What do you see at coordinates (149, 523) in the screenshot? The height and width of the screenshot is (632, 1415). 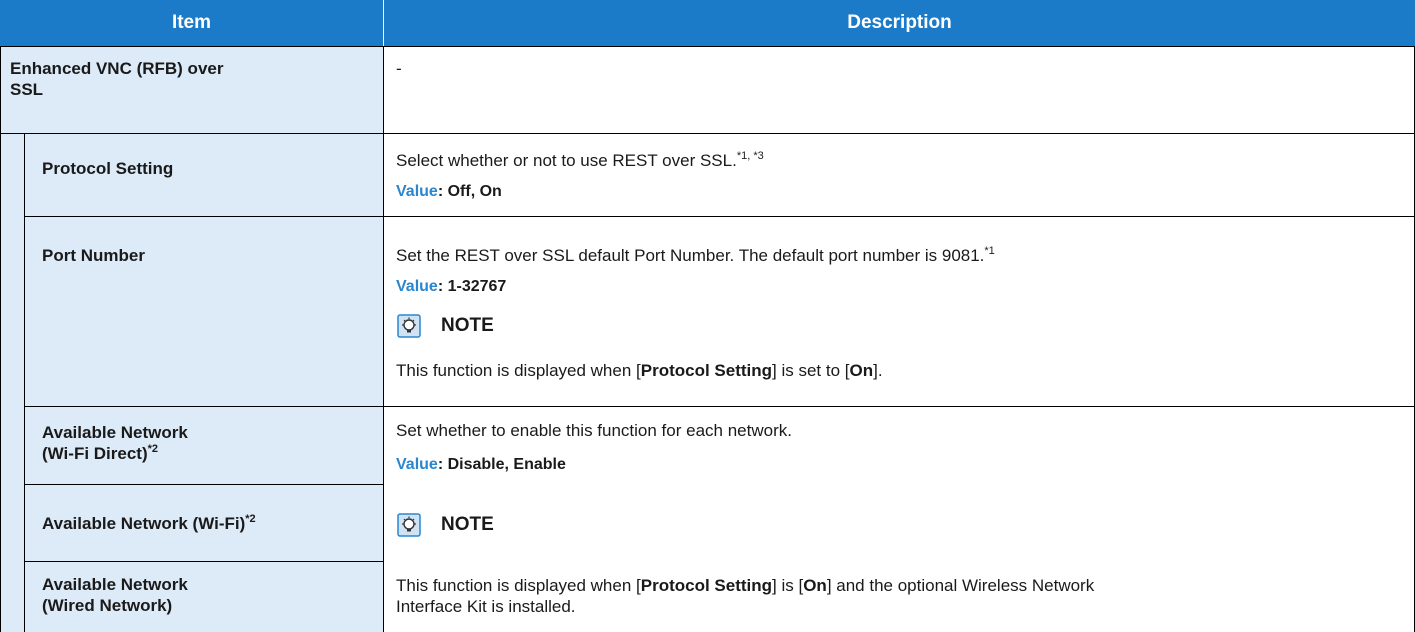 I see `available-network-wifi-label: Available Network (Wi-Fi)*2` at bounding box center [149, 523].